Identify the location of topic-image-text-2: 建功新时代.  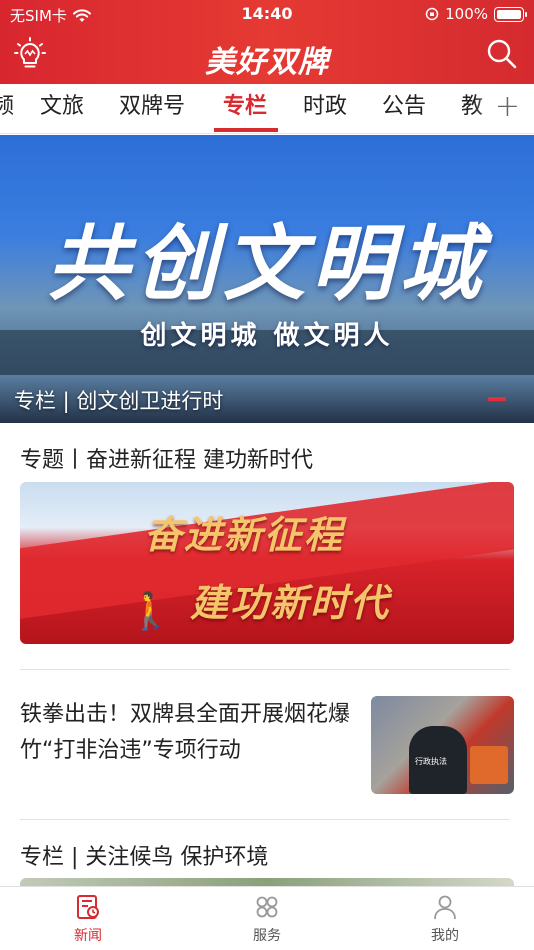
(290, 602).